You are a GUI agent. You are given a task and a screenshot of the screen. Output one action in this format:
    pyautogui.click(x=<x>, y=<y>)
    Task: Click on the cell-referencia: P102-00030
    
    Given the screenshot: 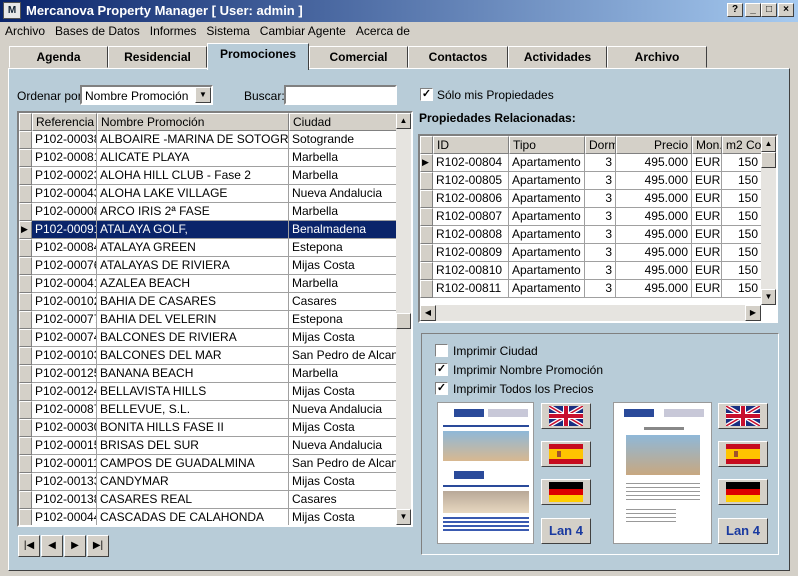 What is the action you would take?
    pyautogui.click(x=64, y=428)
    